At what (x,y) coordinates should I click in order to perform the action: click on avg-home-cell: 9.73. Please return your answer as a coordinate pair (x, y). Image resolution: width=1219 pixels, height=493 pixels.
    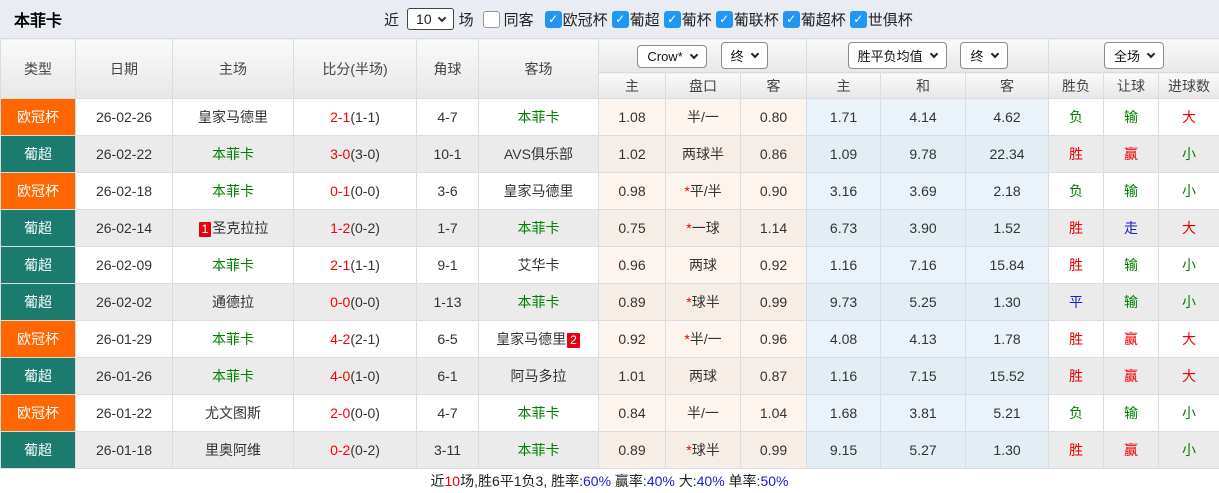
    Looking at the image, I should click on (844, 302).